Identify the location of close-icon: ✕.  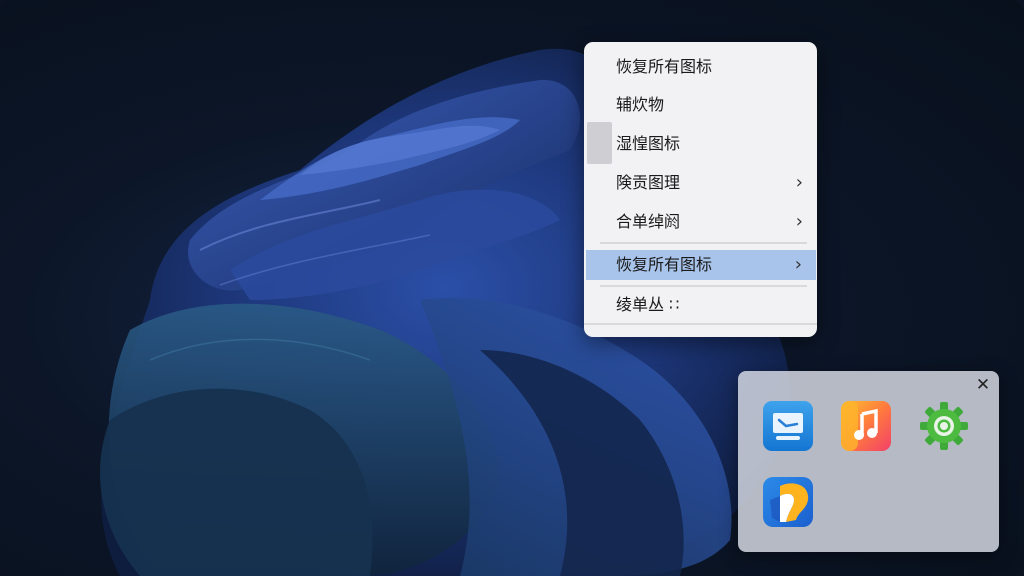
(983, 385).